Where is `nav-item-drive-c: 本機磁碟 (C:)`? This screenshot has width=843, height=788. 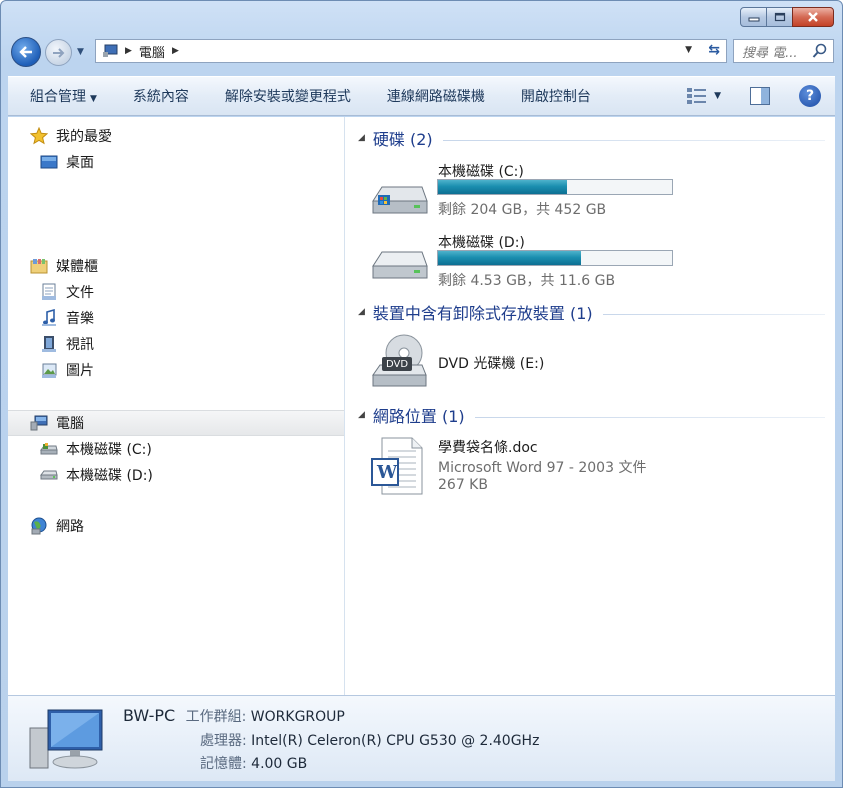
nav-item-drive-c: 本機磁碟 (C:) is located at coordinates (96, 449).